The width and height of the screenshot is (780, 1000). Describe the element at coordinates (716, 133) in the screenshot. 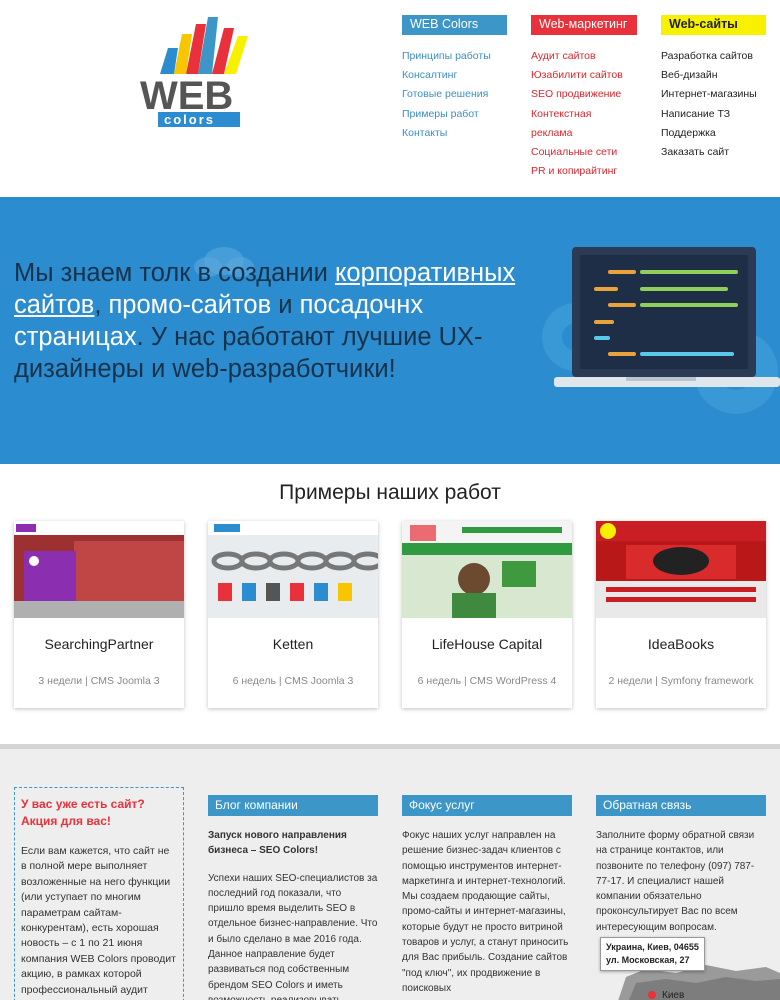

I see `menu-link: Поддержка` at that location.